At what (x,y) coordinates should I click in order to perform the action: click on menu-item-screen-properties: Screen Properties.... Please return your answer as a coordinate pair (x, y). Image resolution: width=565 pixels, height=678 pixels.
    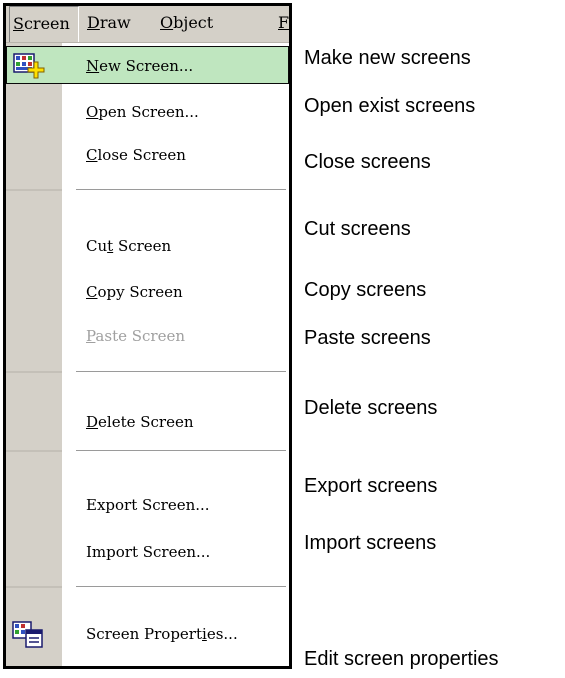
    Looking at the image, I should click on (147, 634).